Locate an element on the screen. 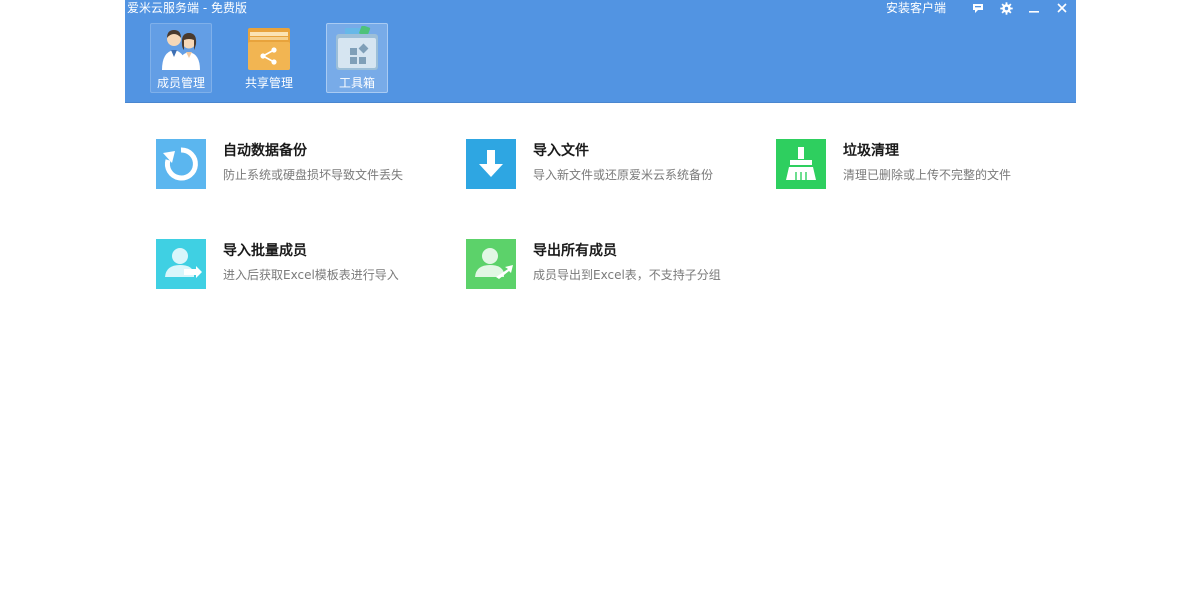 This screenshot has width=1200, height=600. tool-description: 防止系统或硬盘损坏导致文件丢失 is located at coordinates (313, 175).